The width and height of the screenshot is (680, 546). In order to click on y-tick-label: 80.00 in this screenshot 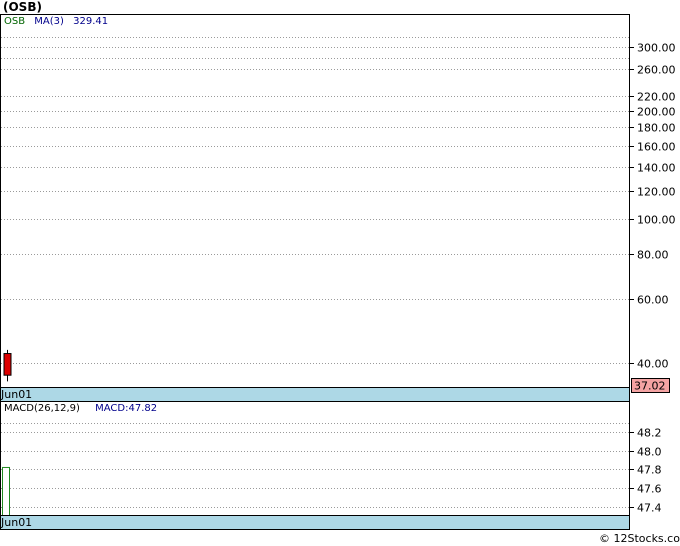, I will do `click(653, 255)`.